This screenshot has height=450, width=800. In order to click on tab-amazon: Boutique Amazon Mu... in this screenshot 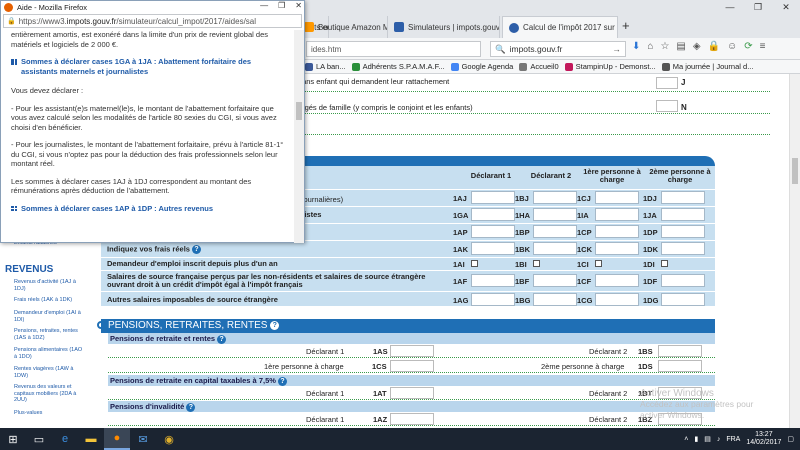, I will do `click(343, 27)`.